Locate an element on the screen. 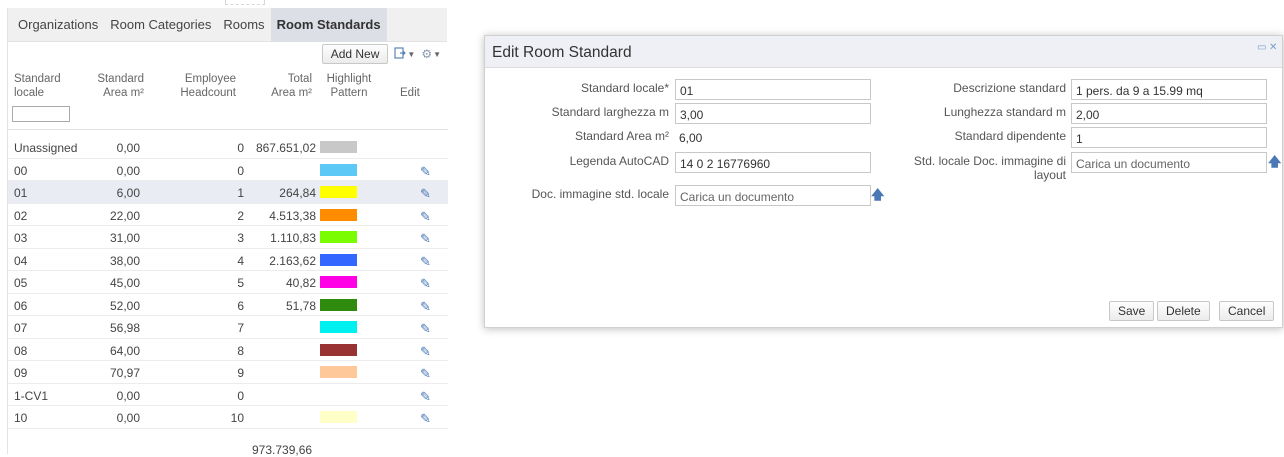  gear-icon: ⚙ is located at coordinates (427, 54).